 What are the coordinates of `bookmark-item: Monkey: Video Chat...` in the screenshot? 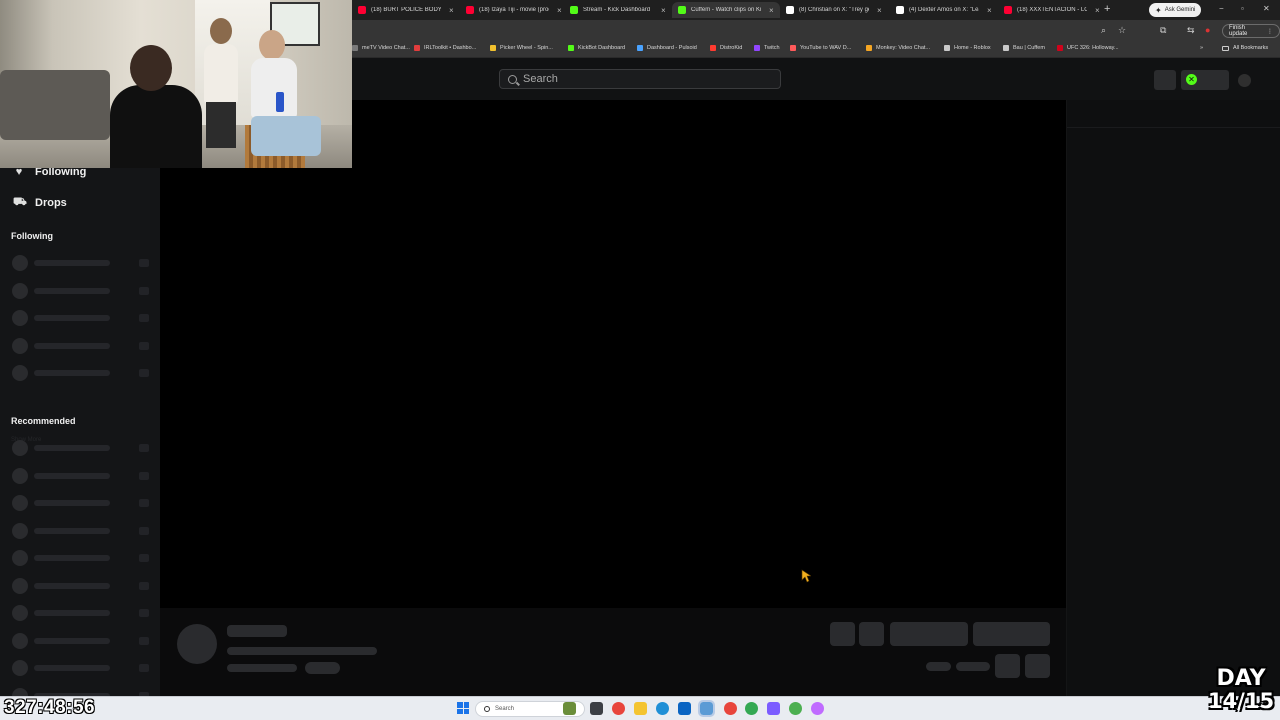 It's located at (898, 48).